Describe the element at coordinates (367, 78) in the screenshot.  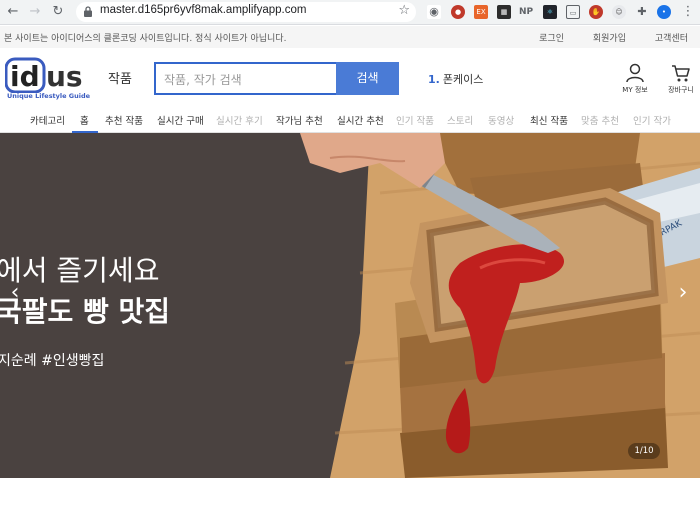
I see `search-button: 검색` at that location.